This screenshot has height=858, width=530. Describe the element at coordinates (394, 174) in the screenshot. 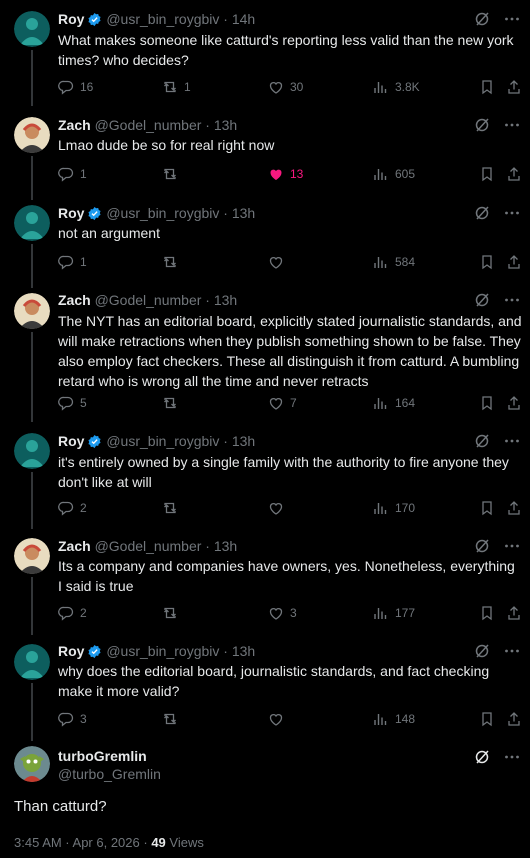

I see `views-button: 605` at that location.